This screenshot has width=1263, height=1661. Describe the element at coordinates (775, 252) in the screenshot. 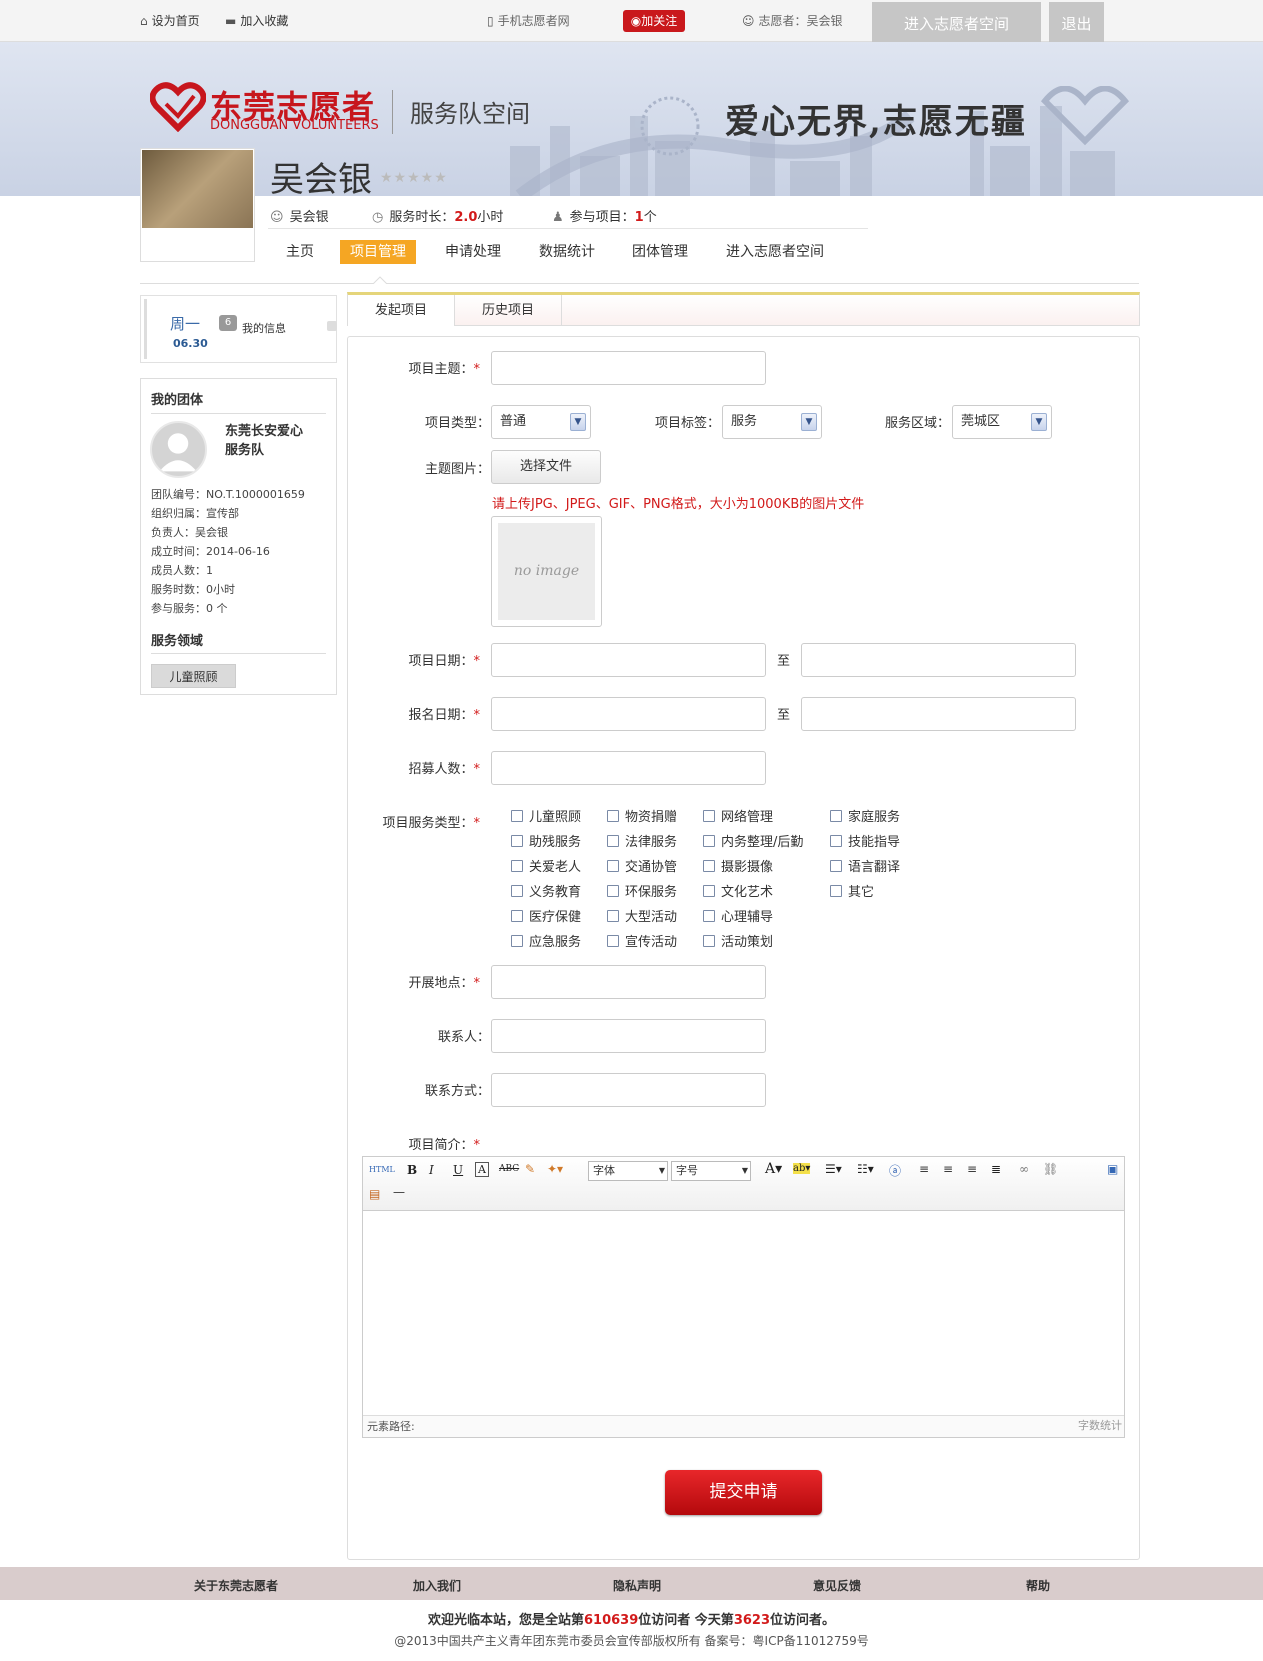

I see `nav-tab-enter-volunteer-space: 进入志愿者空间` at that location.